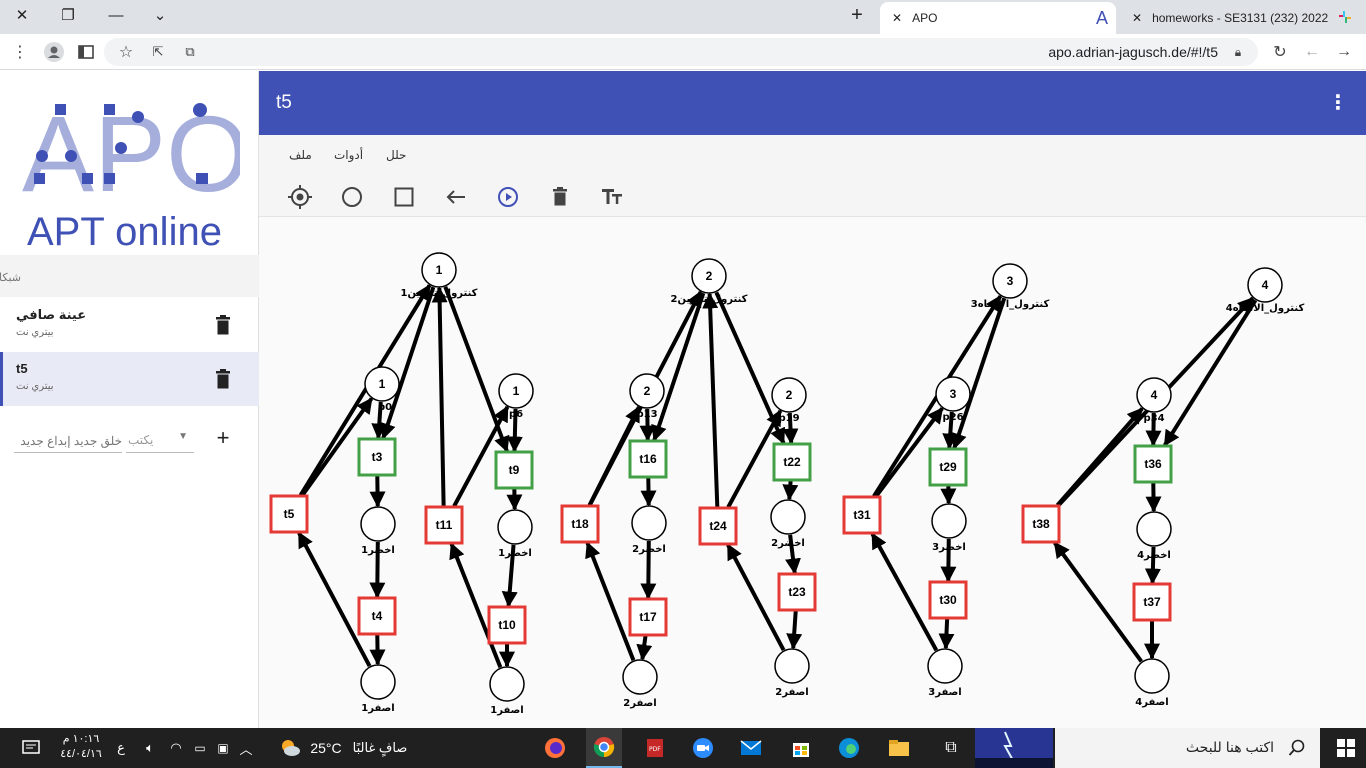  What do you see at coordinates (129, 325) in the screenshot?
I see `net-item-sample: عينة صافي بيتري نت` at bounding box center [129, 325].